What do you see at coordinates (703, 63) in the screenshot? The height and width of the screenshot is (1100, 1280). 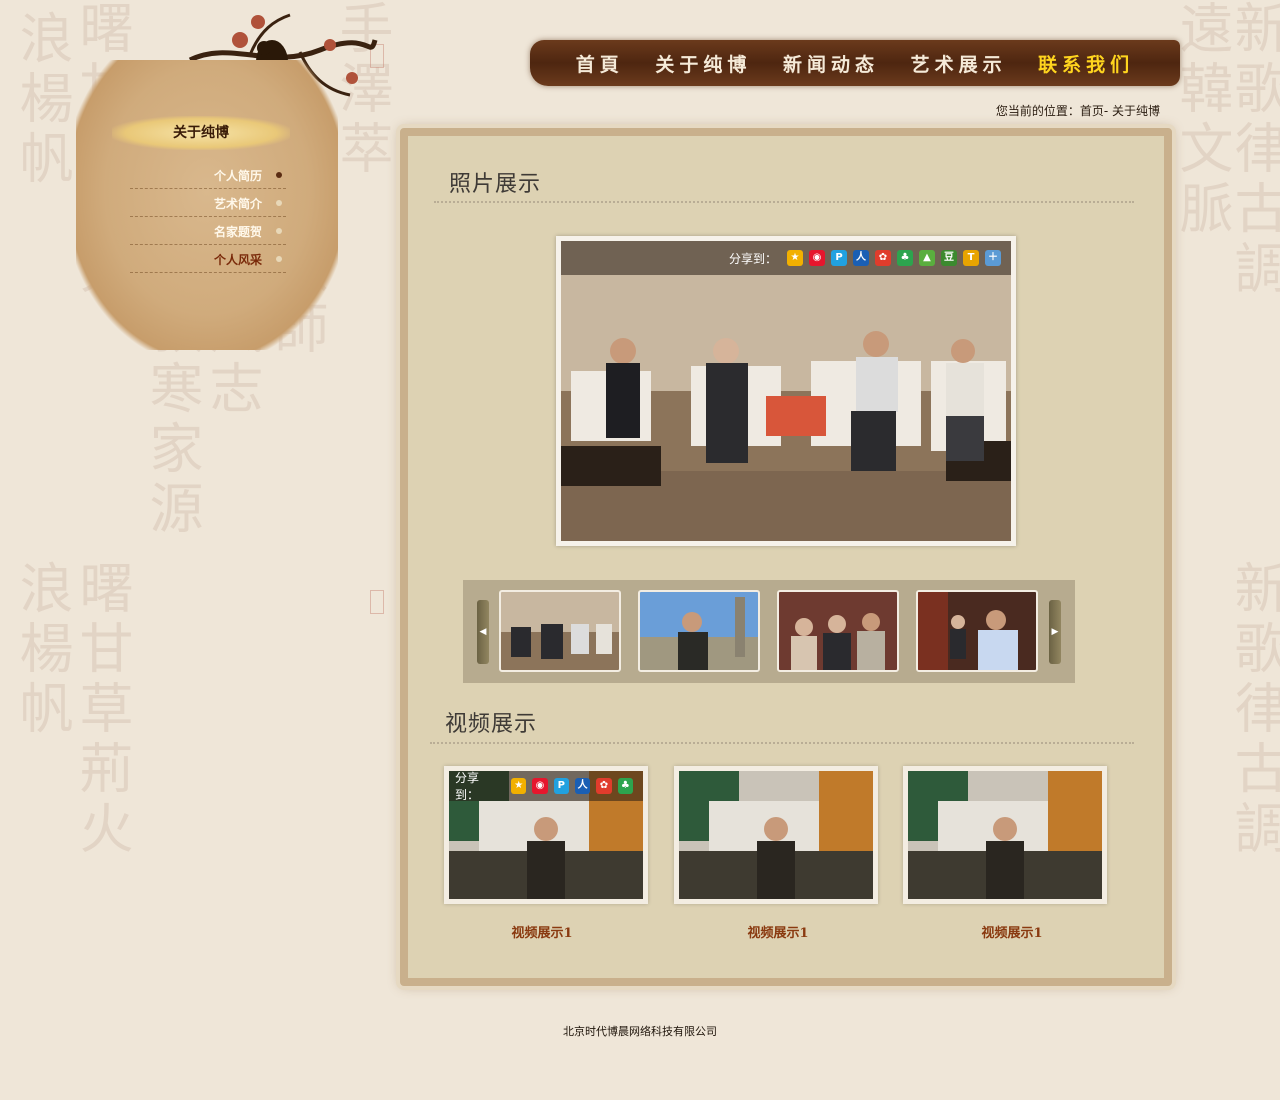 I see `nav-about: 关于纯博` at bounding box center [703, 63].